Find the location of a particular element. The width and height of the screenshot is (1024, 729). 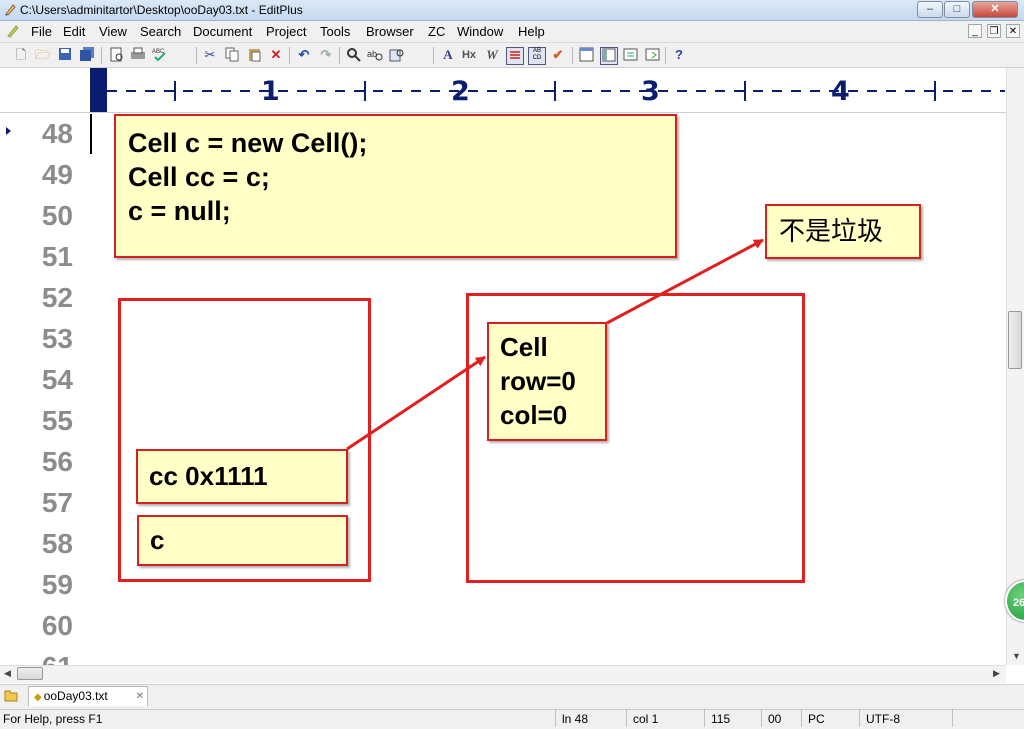

status-col: col 1 is located at coordinates (646, 719).